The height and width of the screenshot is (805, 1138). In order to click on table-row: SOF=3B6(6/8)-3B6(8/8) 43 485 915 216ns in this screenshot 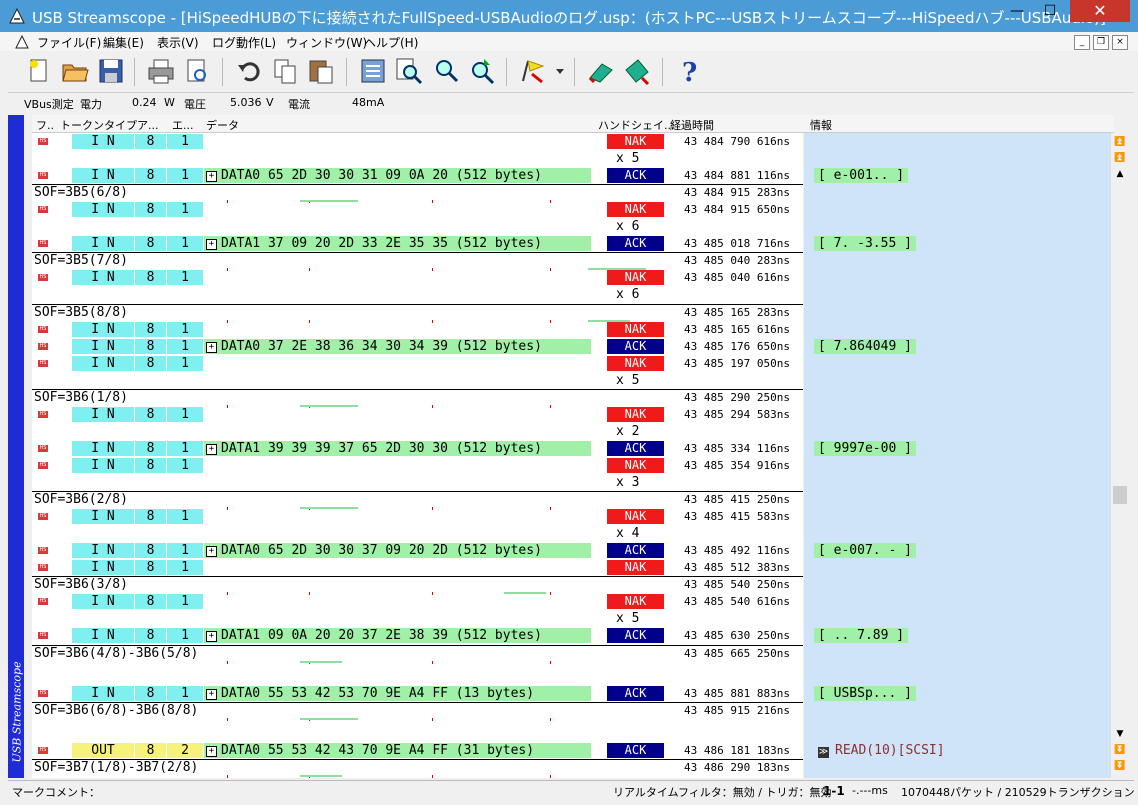, I will do `click(417, 711)`.